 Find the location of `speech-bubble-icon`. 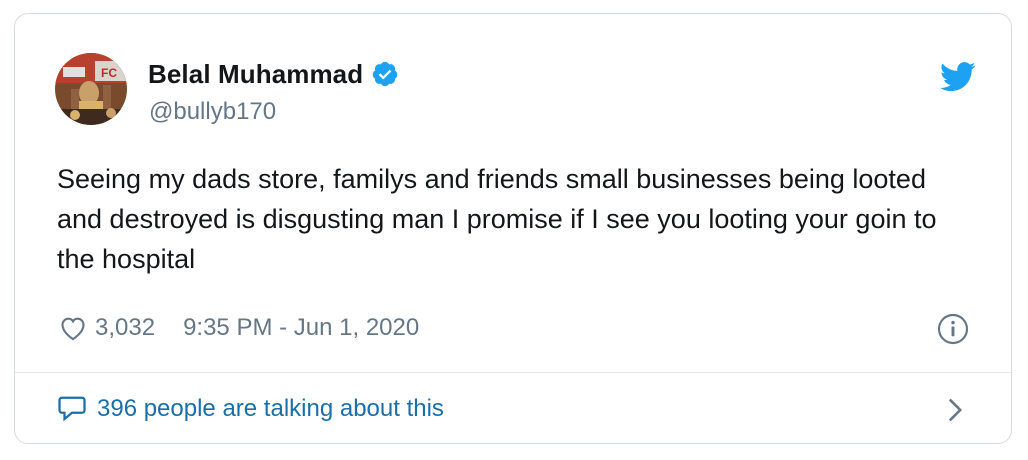

speech-bubble-icon is located at coordinates (72, 409).